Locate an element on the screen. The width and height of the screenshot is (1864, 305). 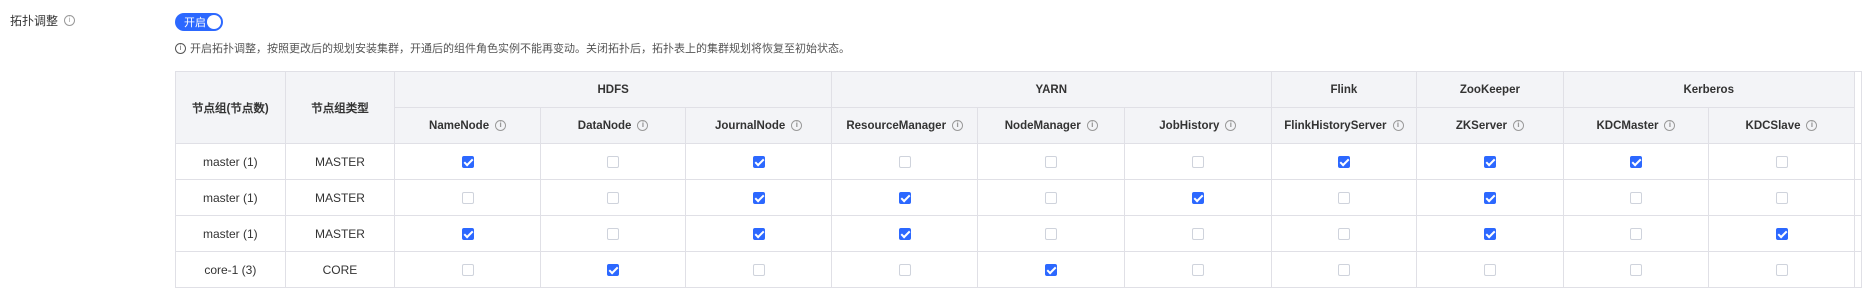
role-header-label: ZKServer is located at coordinates (1481, 125).